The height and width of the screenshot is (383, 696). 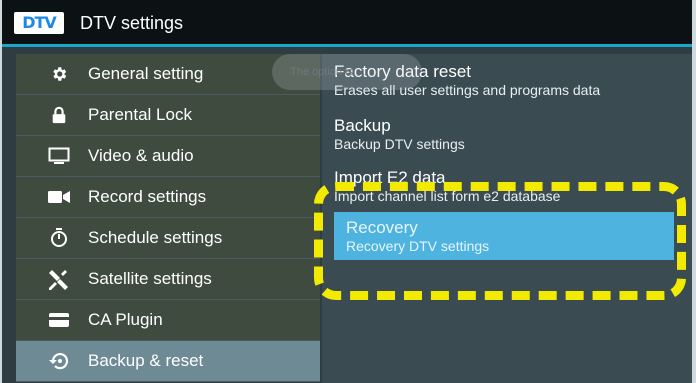 I want to click on sidebar-item-label: CA Plugin, so click(x=125, y=319).